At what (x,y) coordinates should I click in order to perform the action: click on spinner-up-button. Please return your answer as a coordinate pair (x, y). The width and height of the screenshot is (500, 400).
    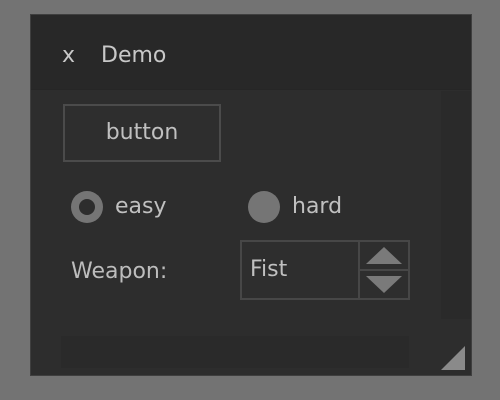
    Looking at the image, I should click on (384, 256).